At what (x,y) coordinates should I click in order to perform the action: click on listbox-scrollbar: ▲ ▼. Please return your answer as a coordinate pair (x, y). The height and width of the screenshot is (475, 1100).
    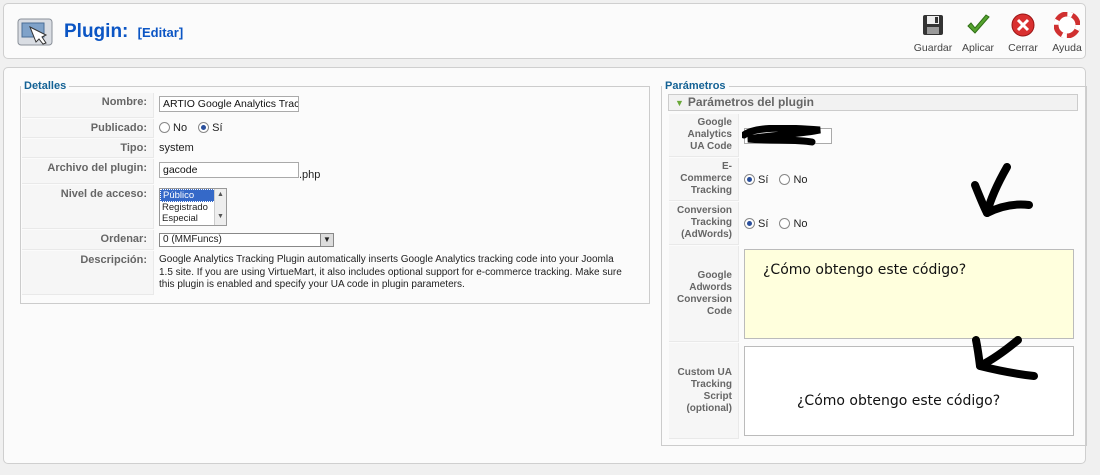
    Looking at the image, I should click on (220, 207).